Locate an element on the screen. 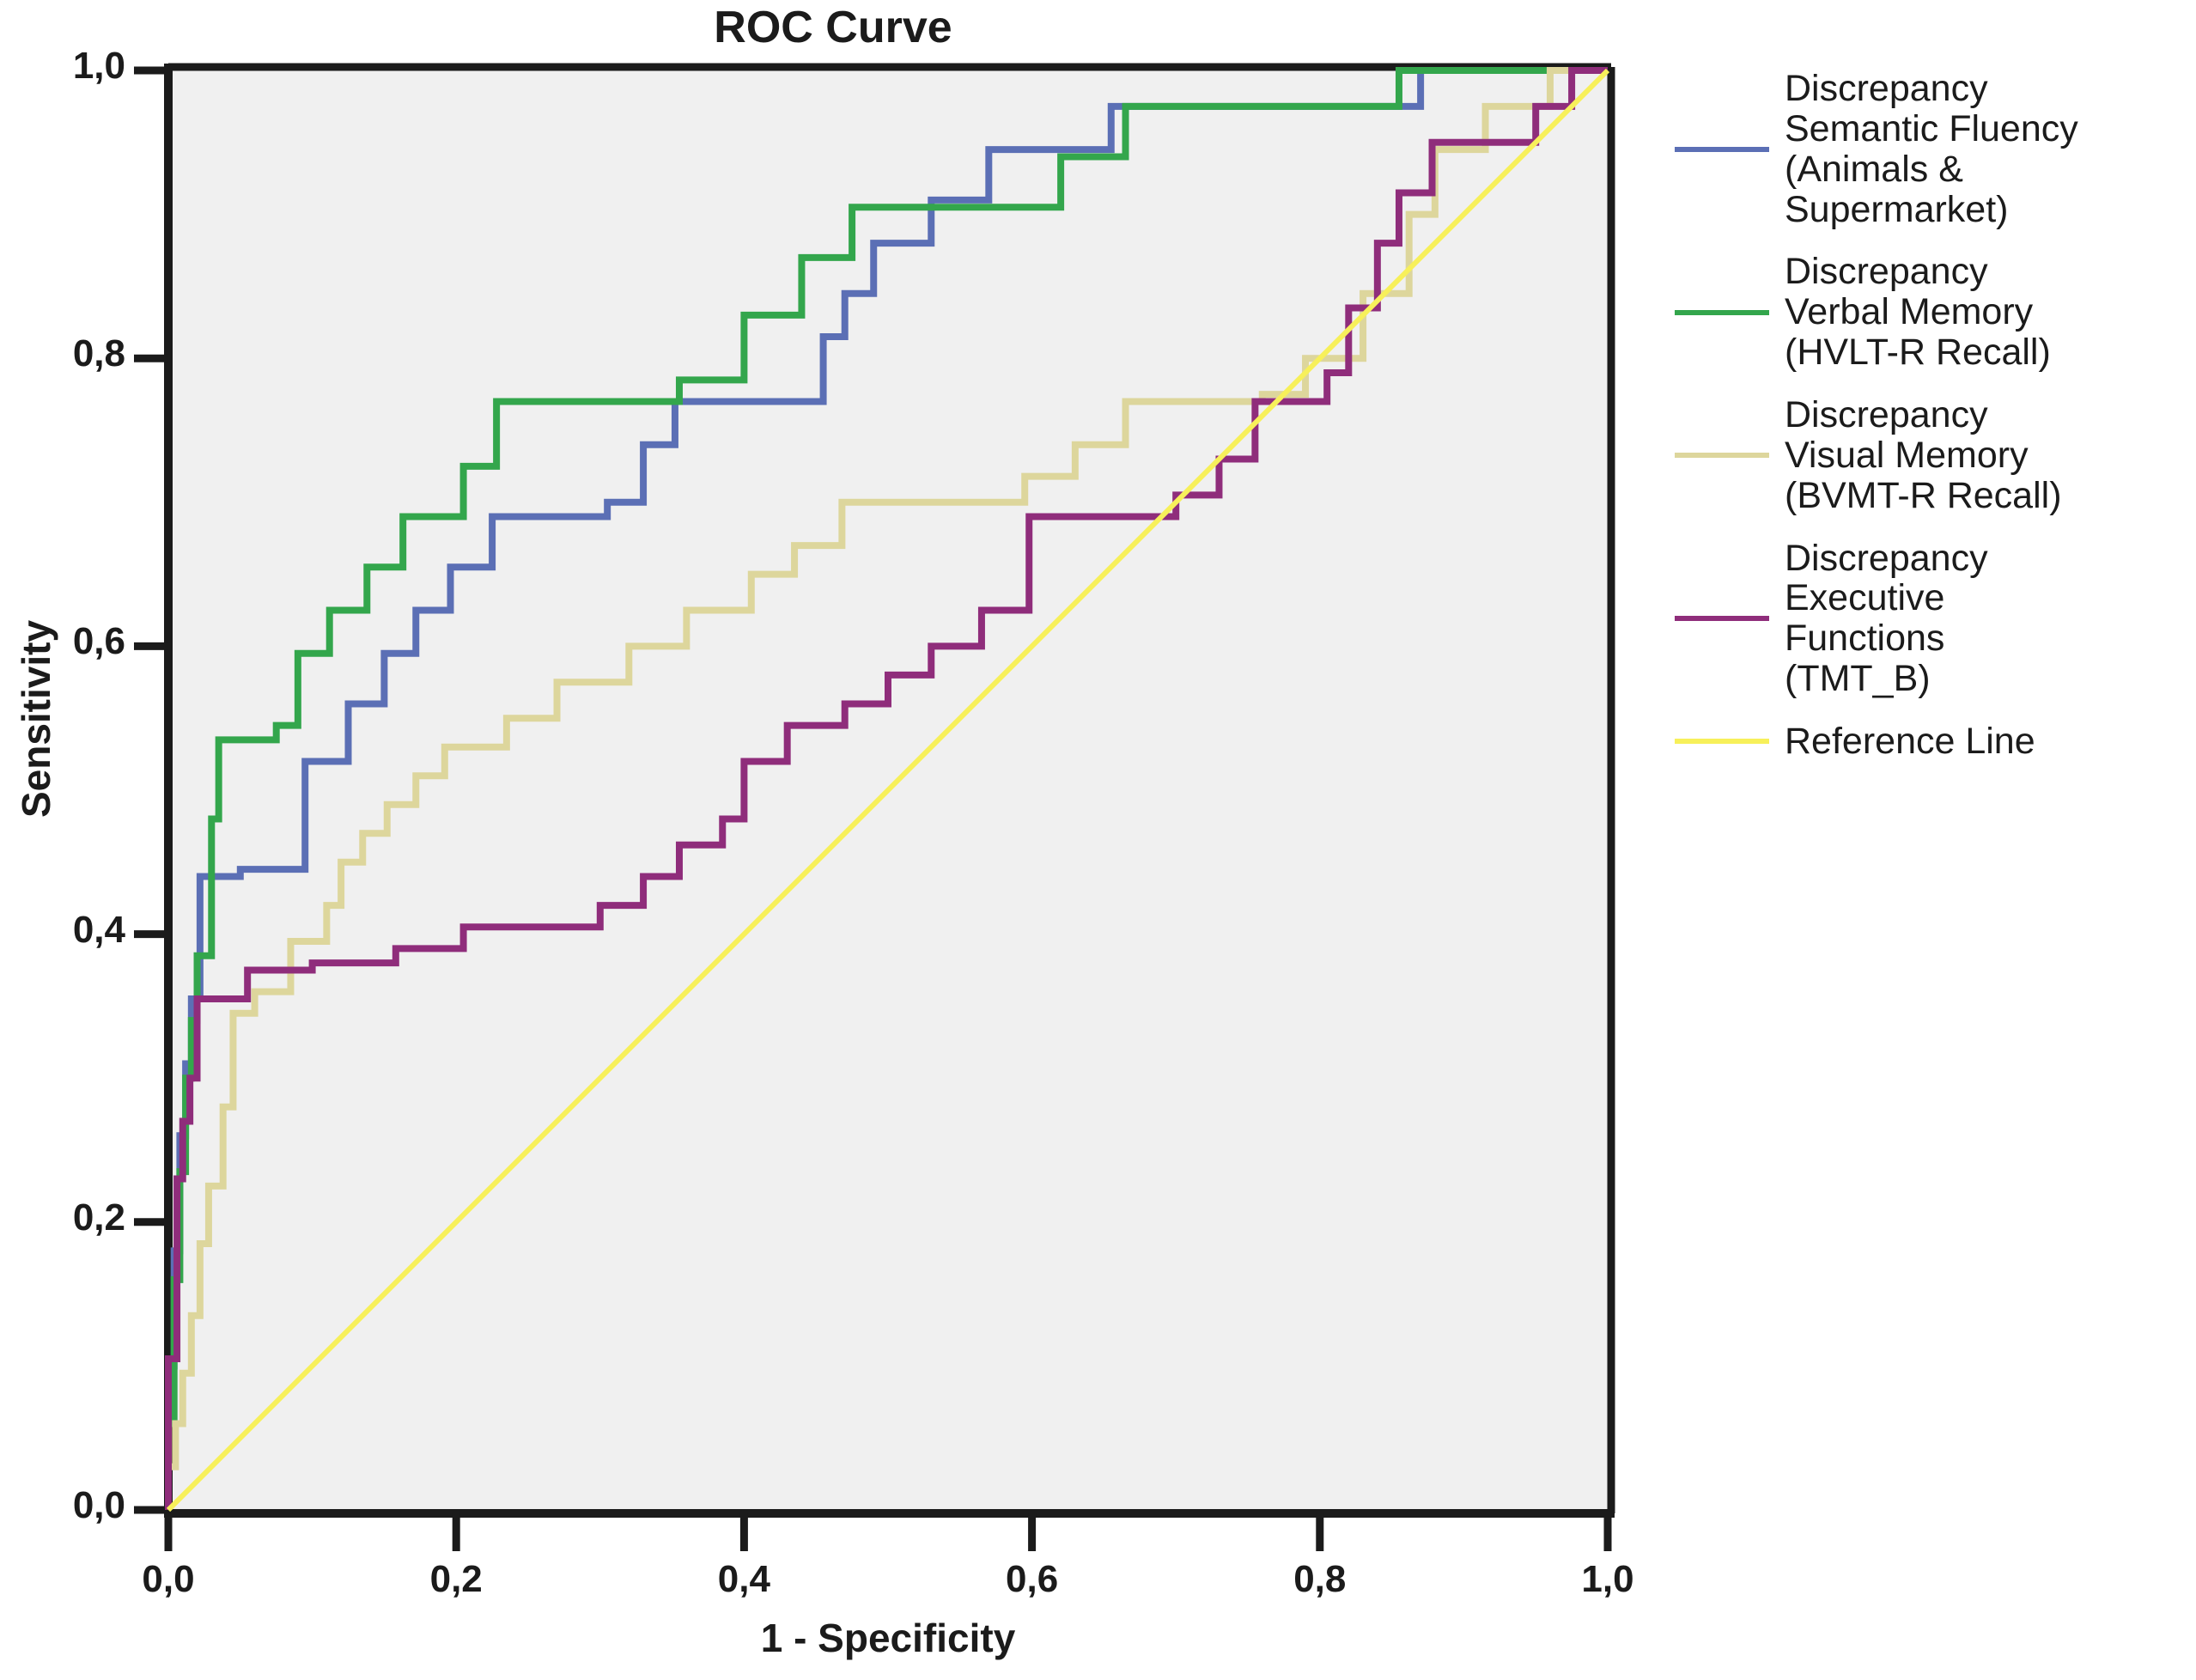  x-tick-label-1: 0,2 is located at coordinates (456, 1579).